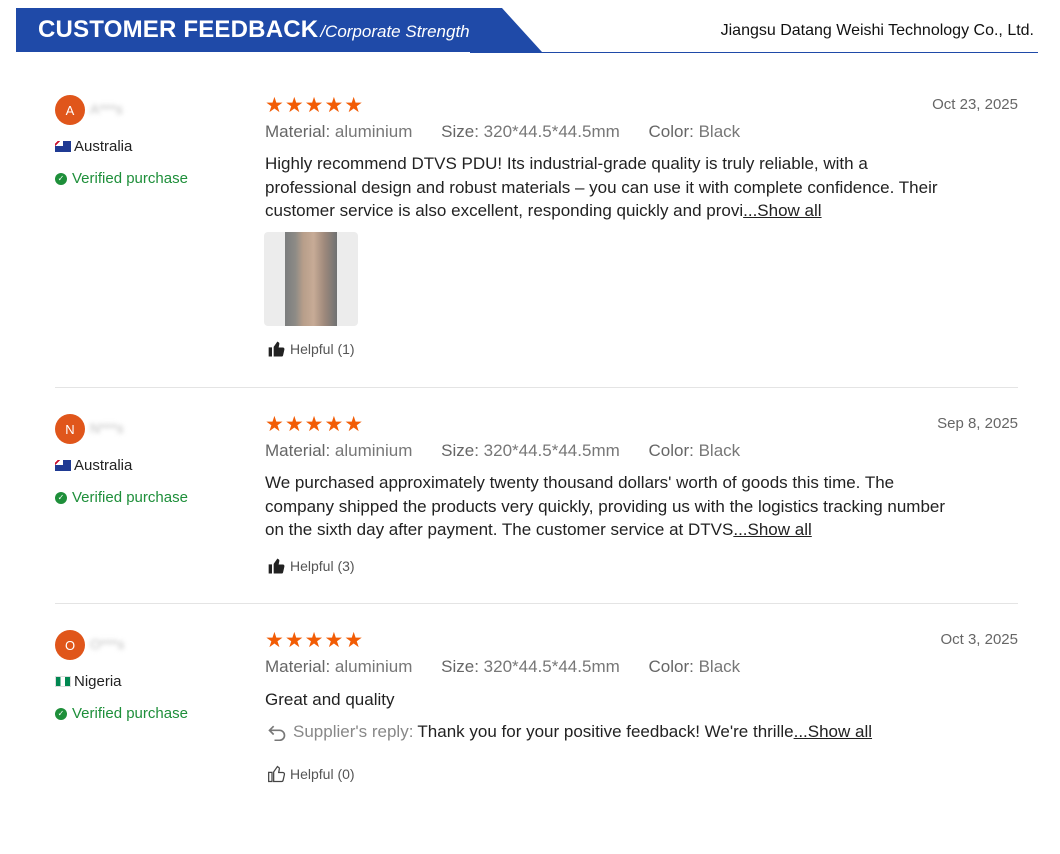 This screenshot has width=1060, height=854. I want to click on review-text: Great and quality, so click(610, 700).